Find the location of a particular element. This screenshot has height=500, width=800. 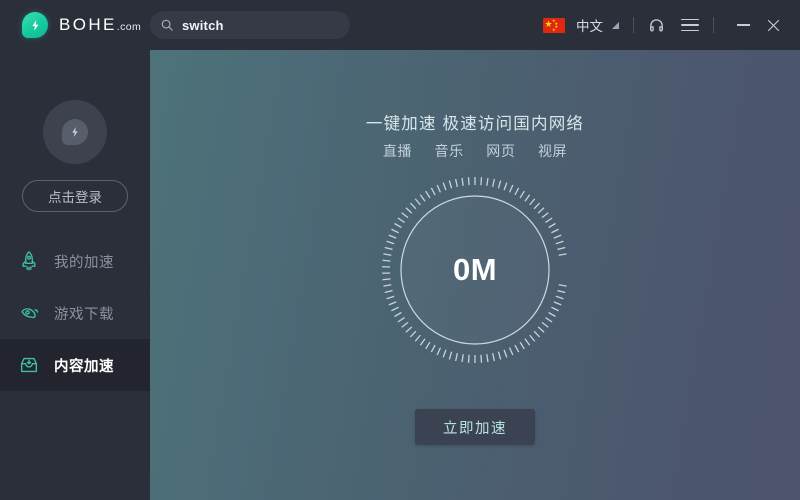

close-button is located at coordinates (773, 25).